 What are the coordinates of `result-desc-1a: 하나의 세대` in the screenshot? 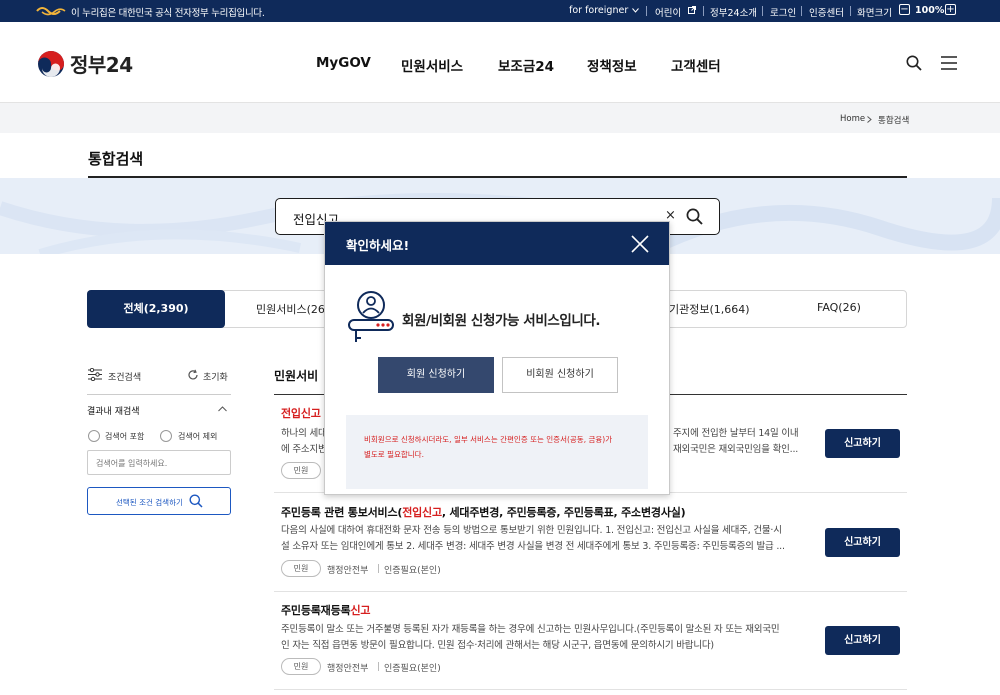 It's located at (304, 433).